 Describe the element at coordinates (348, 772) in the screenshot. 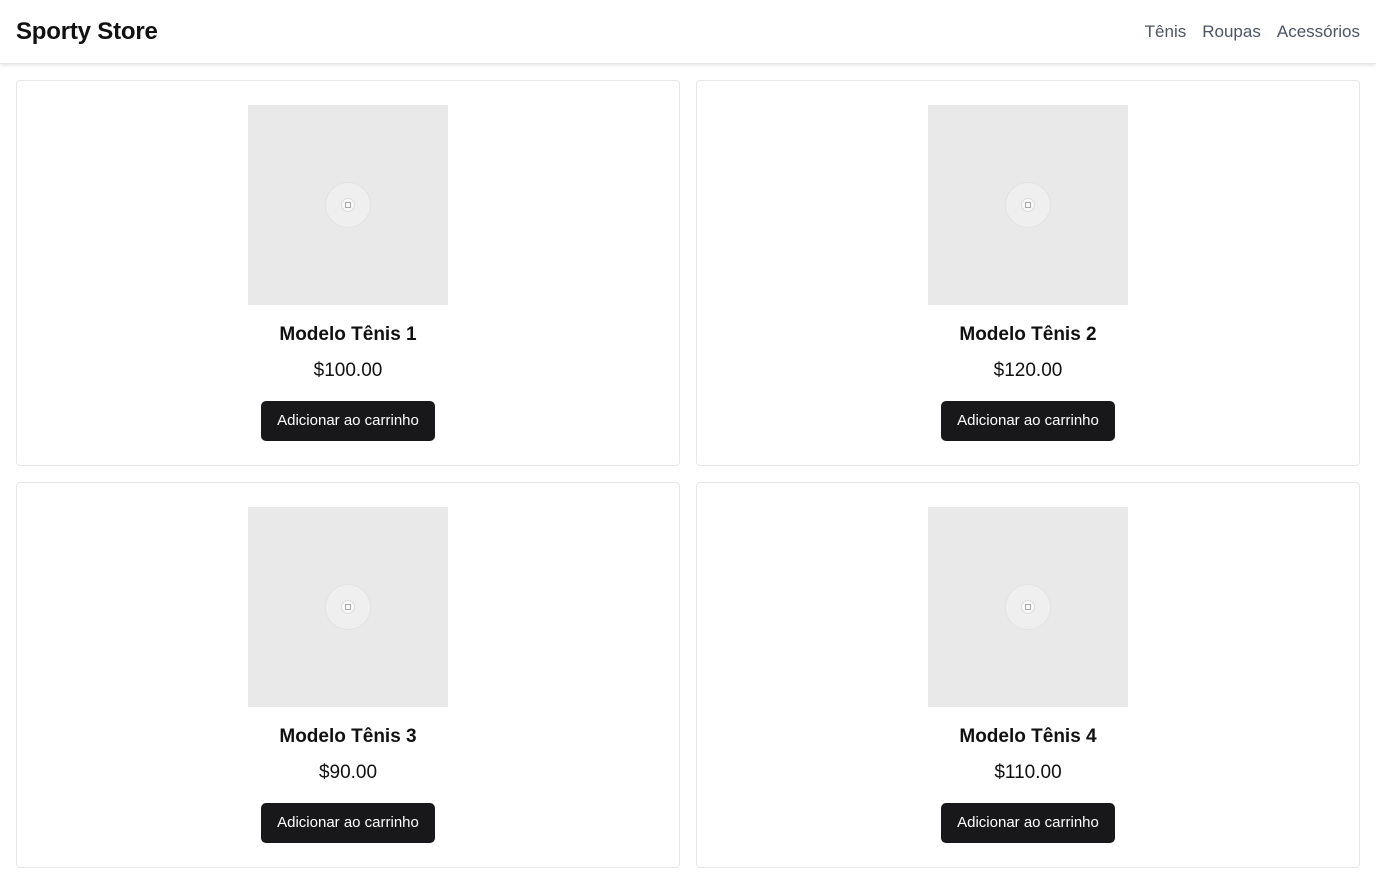

I see `product-price: $90.00` at that location.